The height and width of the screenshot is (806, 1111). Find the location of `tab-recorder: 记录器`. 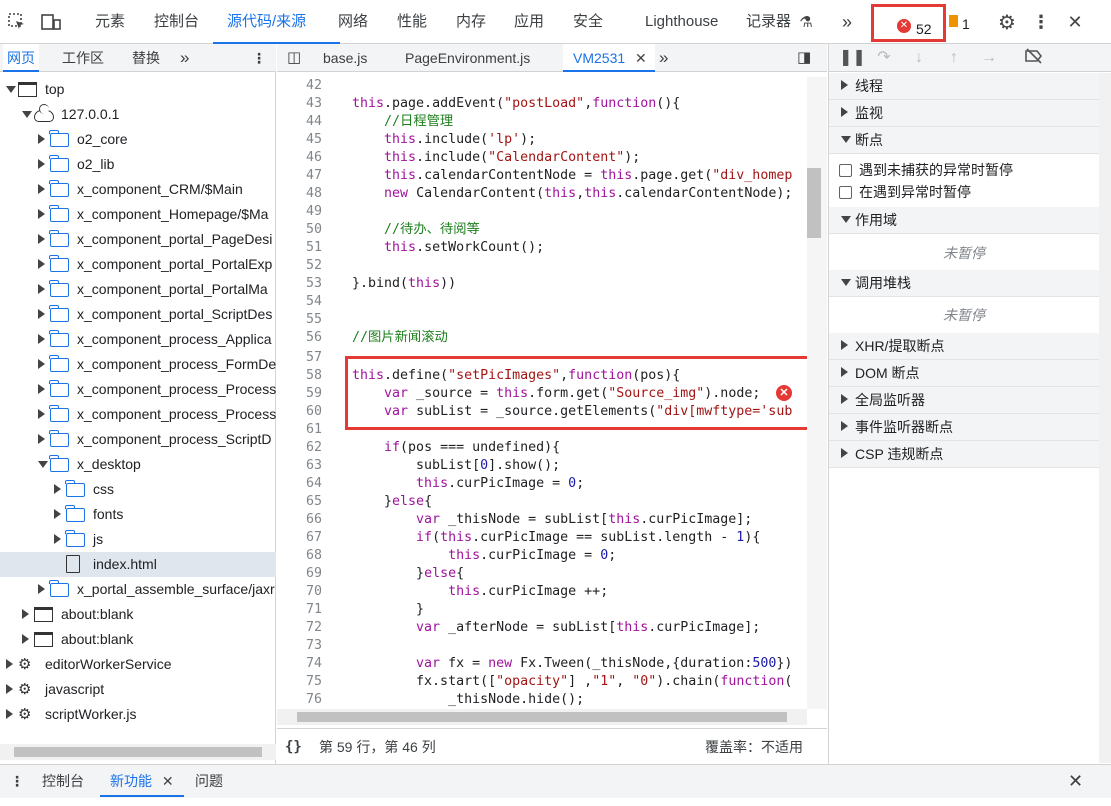

tab-recorder: 记录器 is located at coordinates (768, 22).